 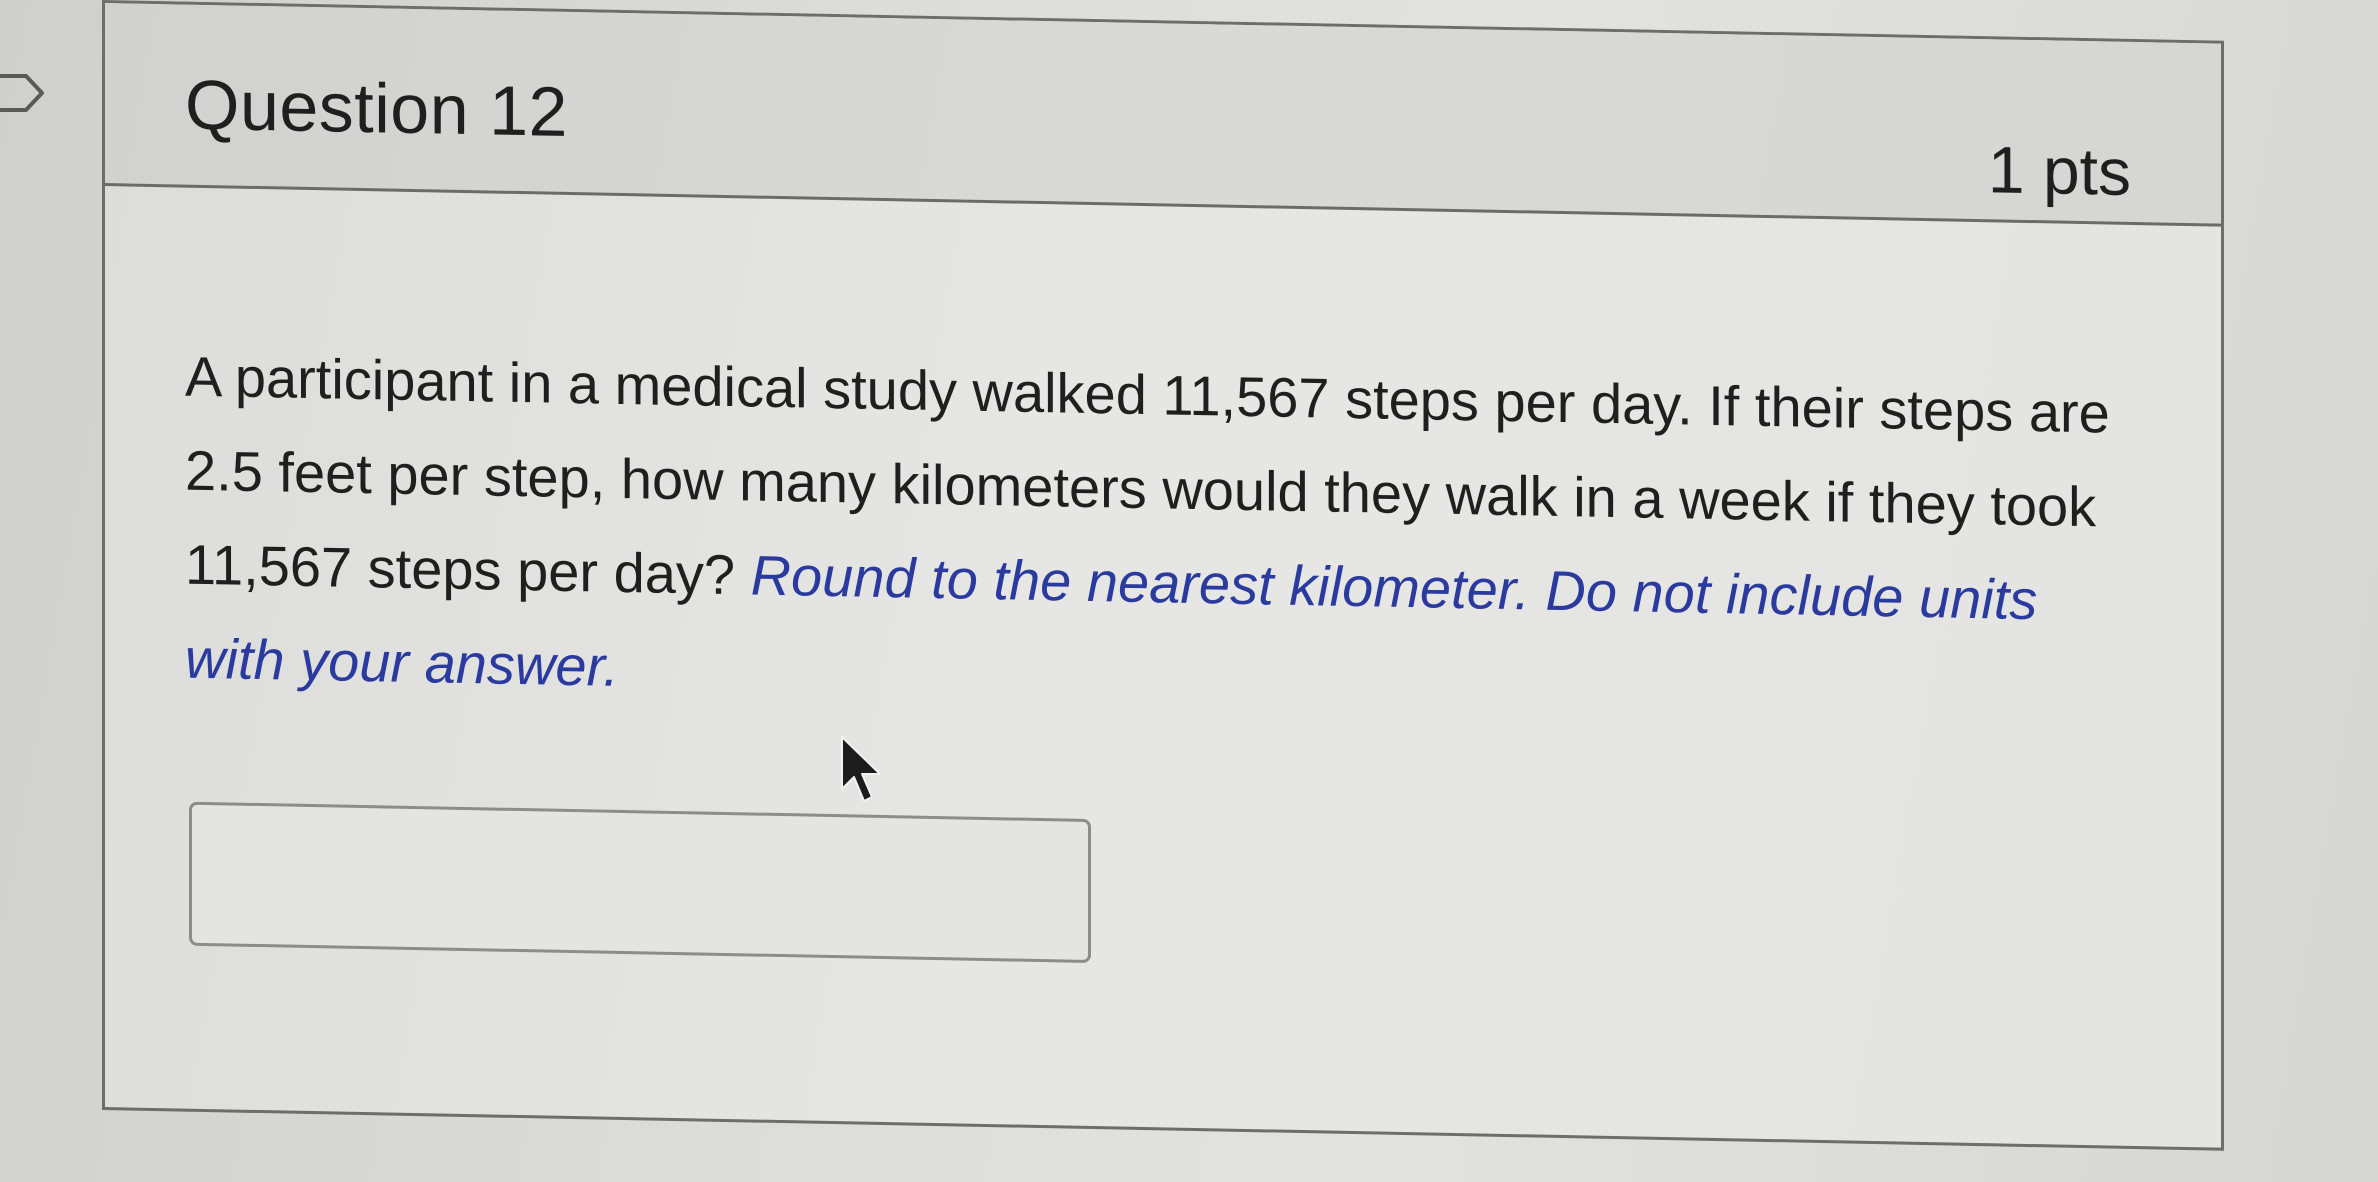 I want to click on answer-input, so click(x=640, y=882).